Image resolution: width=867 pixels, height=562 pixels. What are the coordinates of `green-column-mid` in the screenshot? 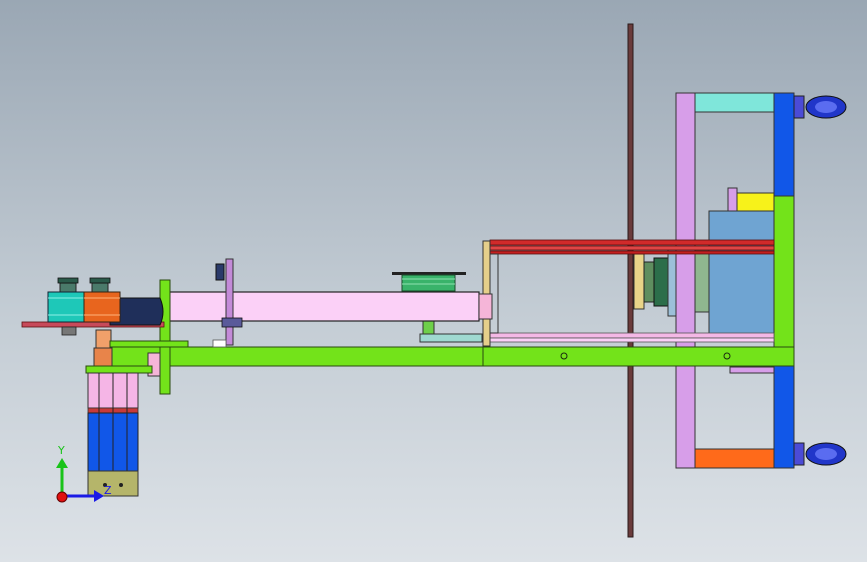 It's located at (784, 281).